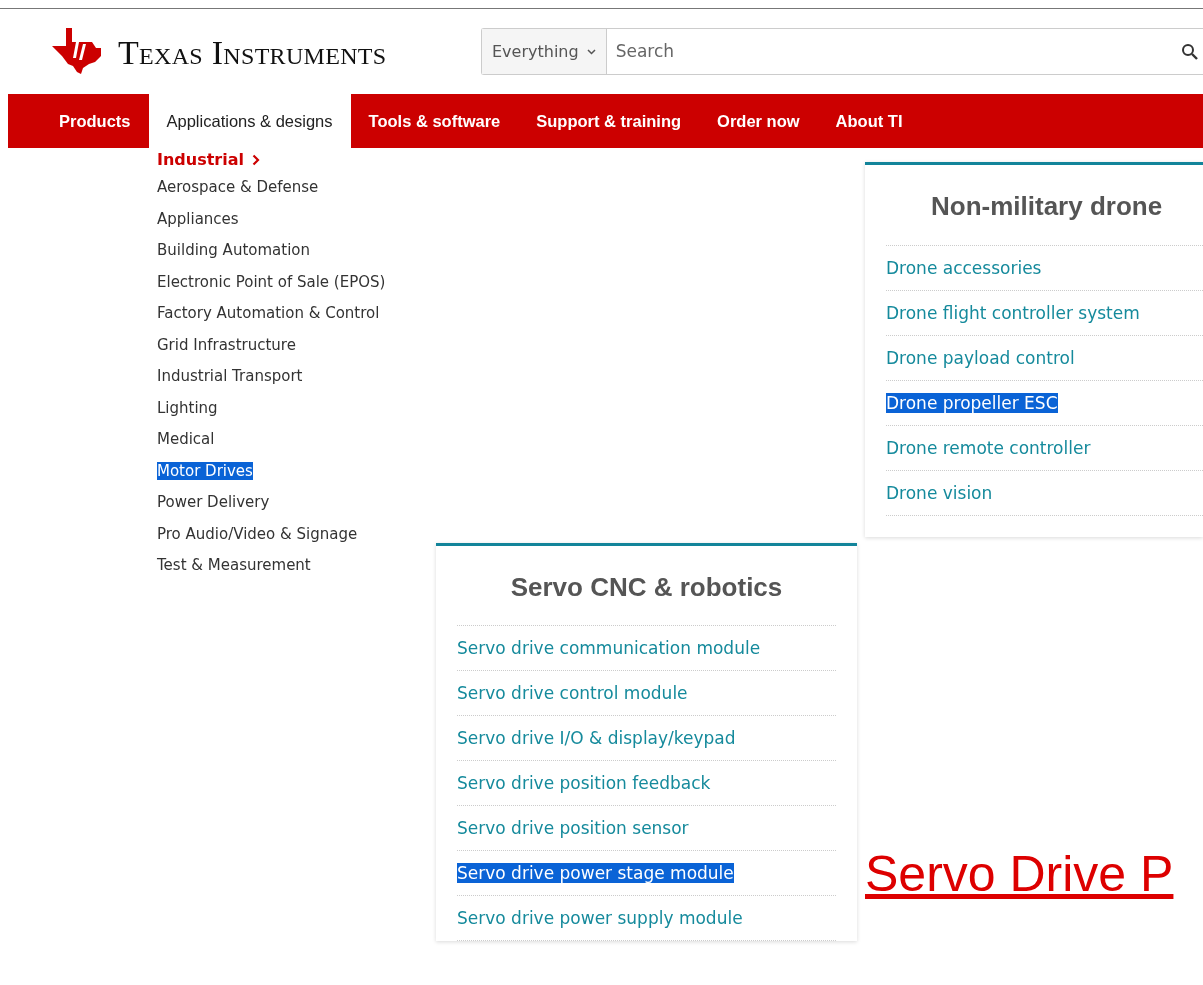 This screenshot has width=1203, height=985. Describe the element at coordinates (609, 648) in the screenshot. I see `category-link: Servo drive communication module` at that location.